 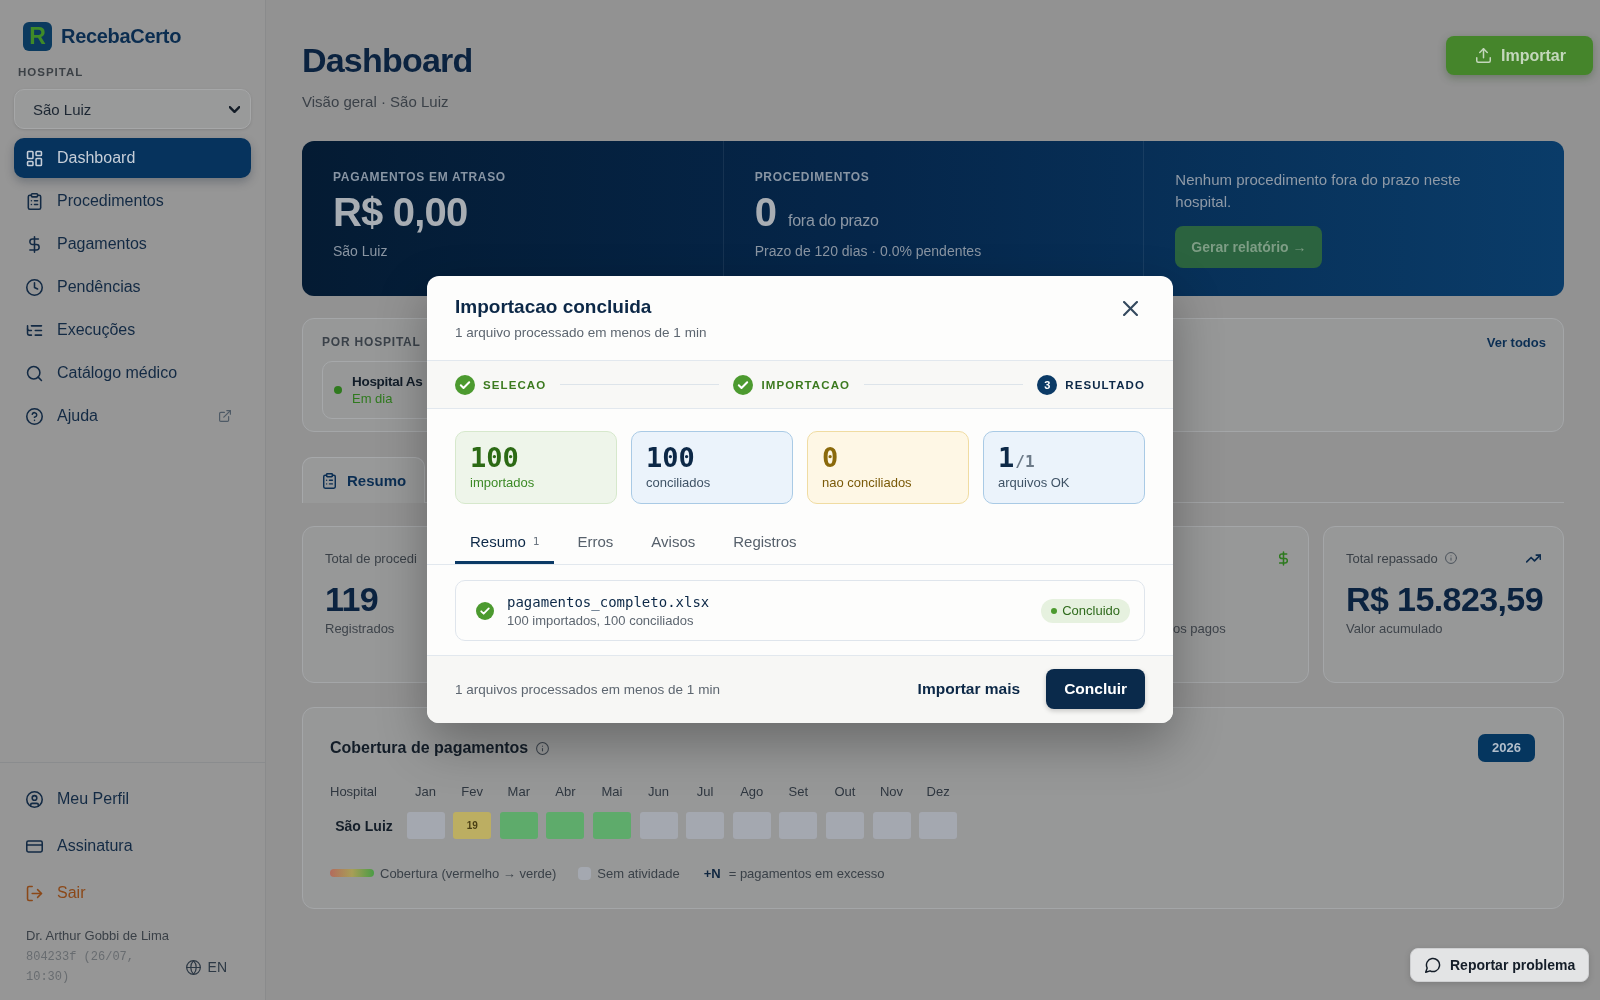 What do you see at coordinates (712, 873) in the screenshot?
I see `legend-key: +N` at bounding box center [712, 873].